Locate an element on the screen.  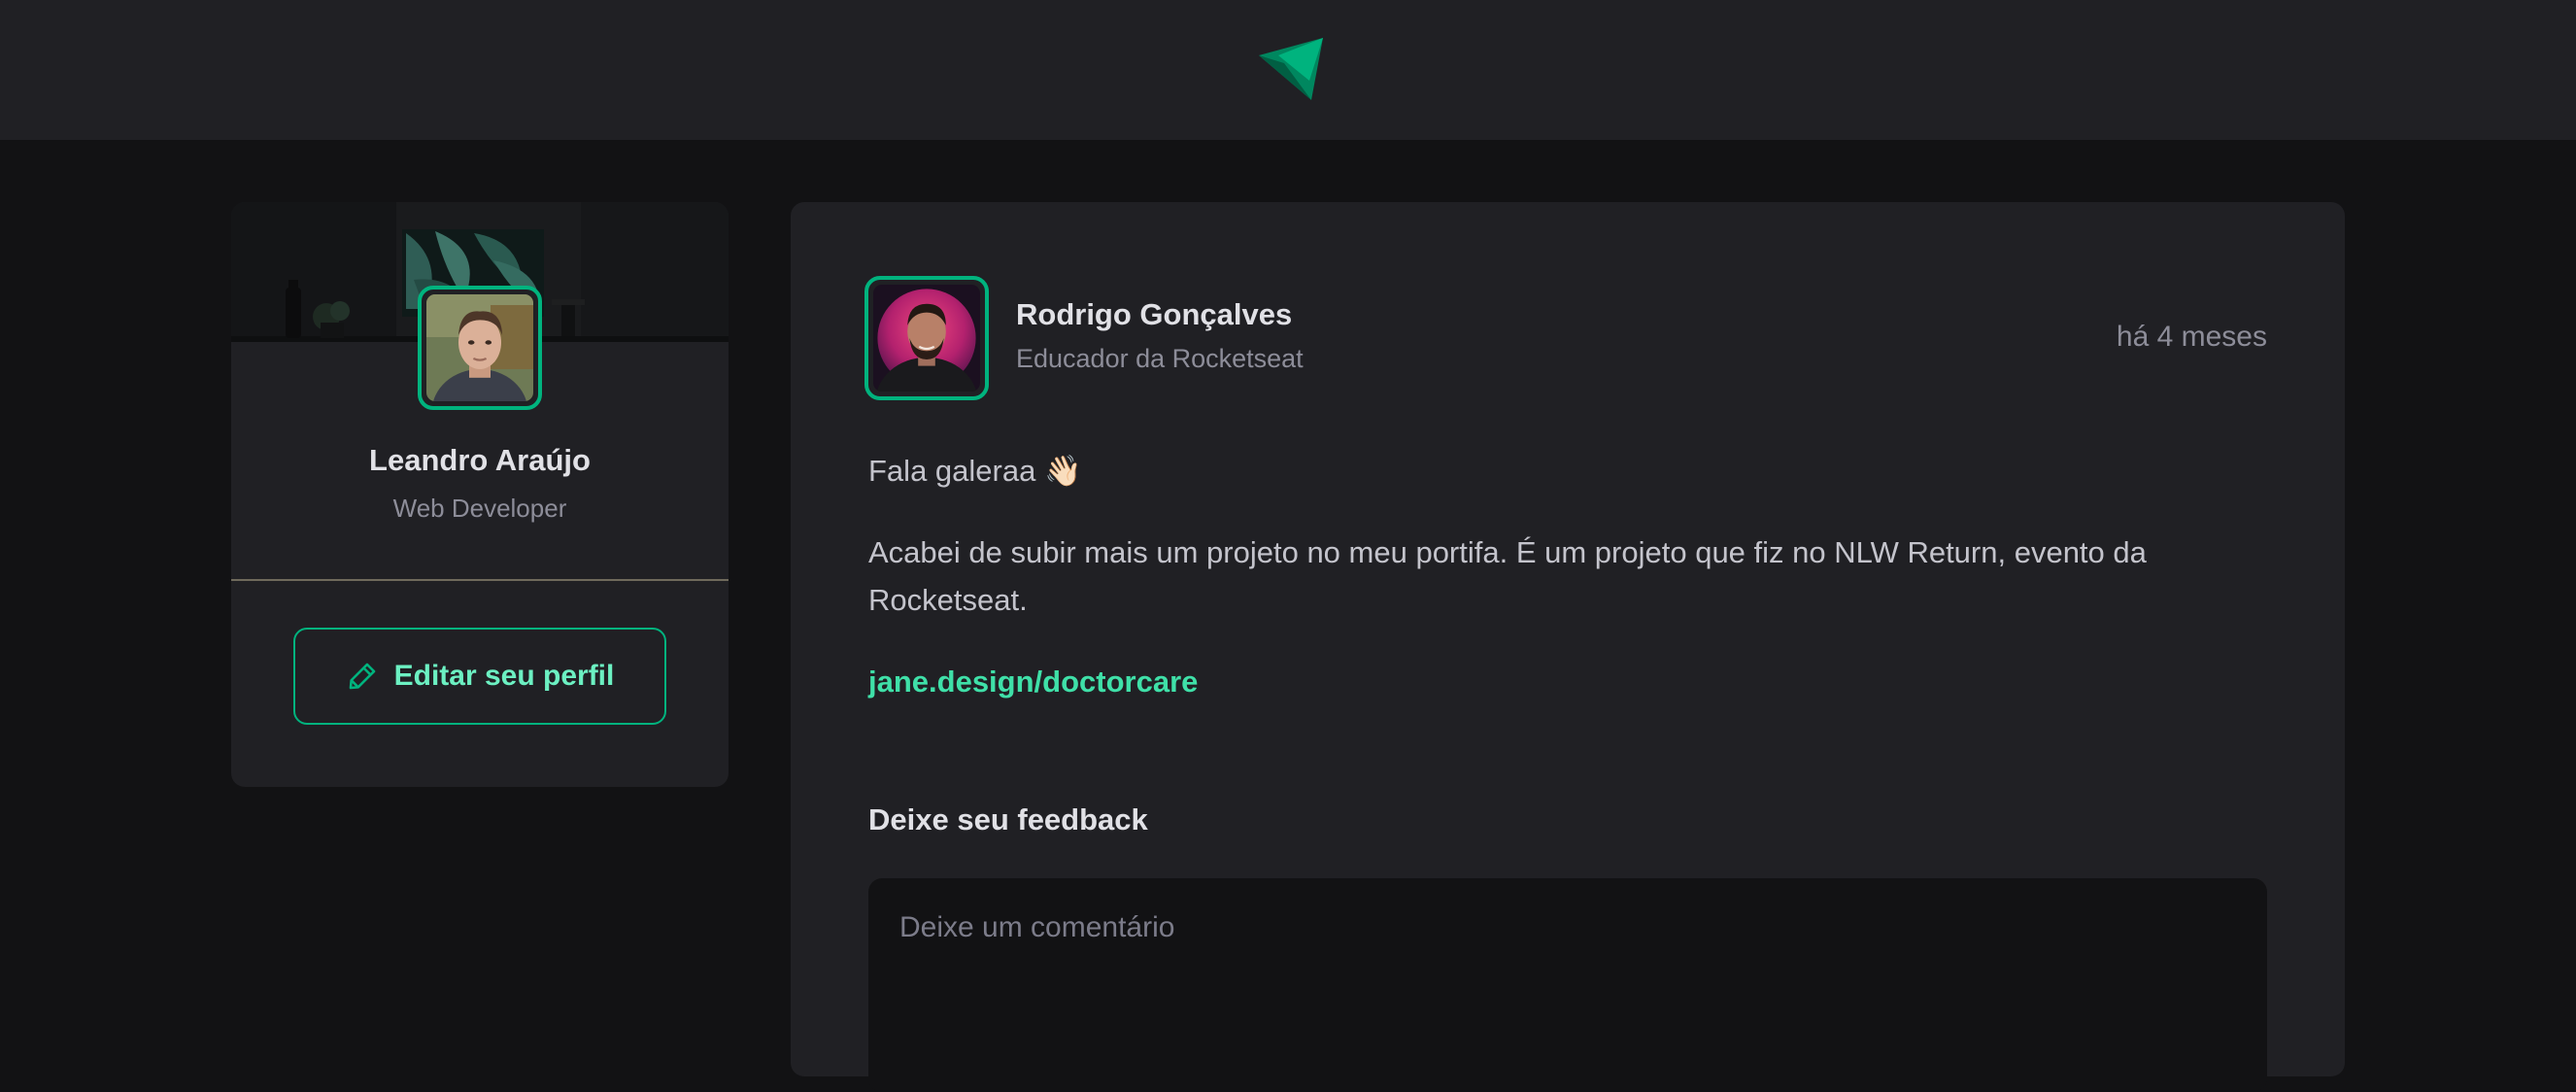
author-photo-image is located at coordinates (926, 338).